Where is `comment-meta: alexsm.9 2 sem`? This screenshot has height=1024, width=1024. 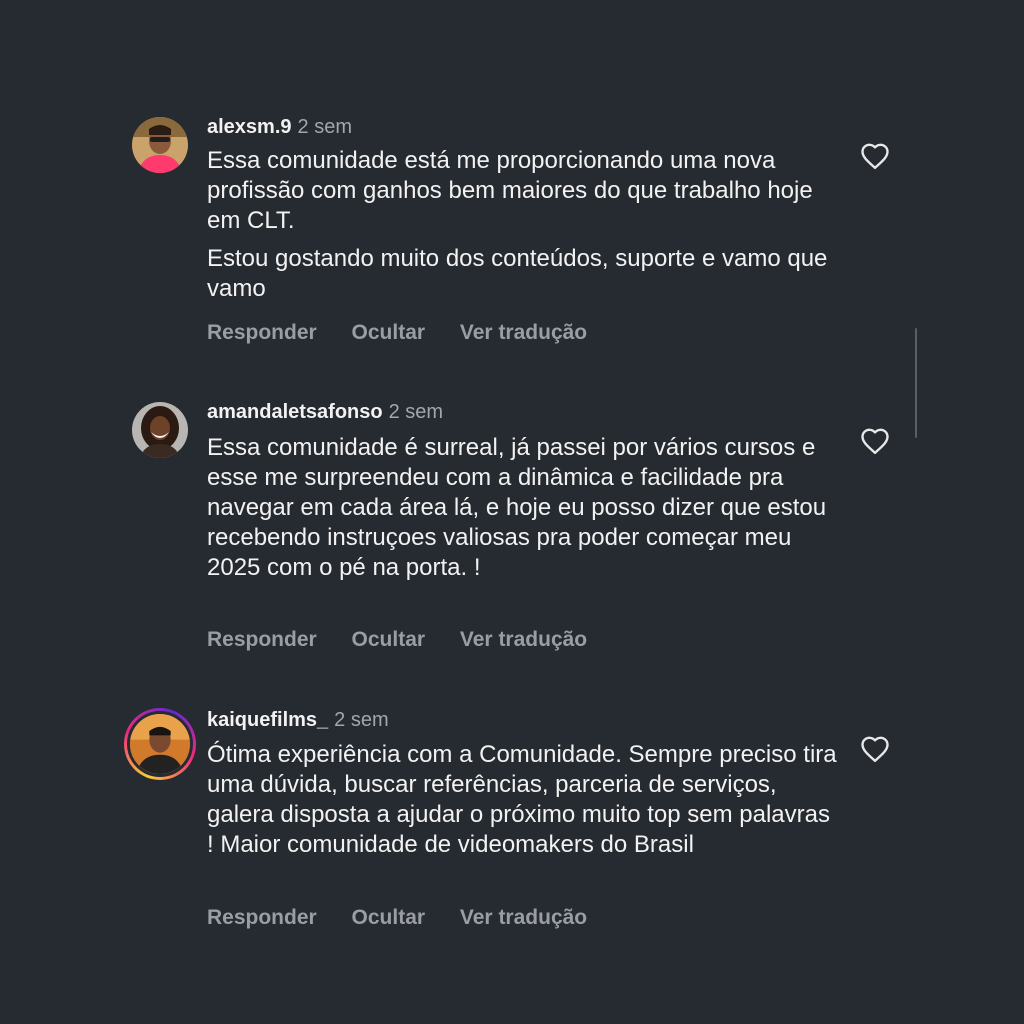
comment-meta: alexsm.9 2 sem is located at coordinates (279, 127).